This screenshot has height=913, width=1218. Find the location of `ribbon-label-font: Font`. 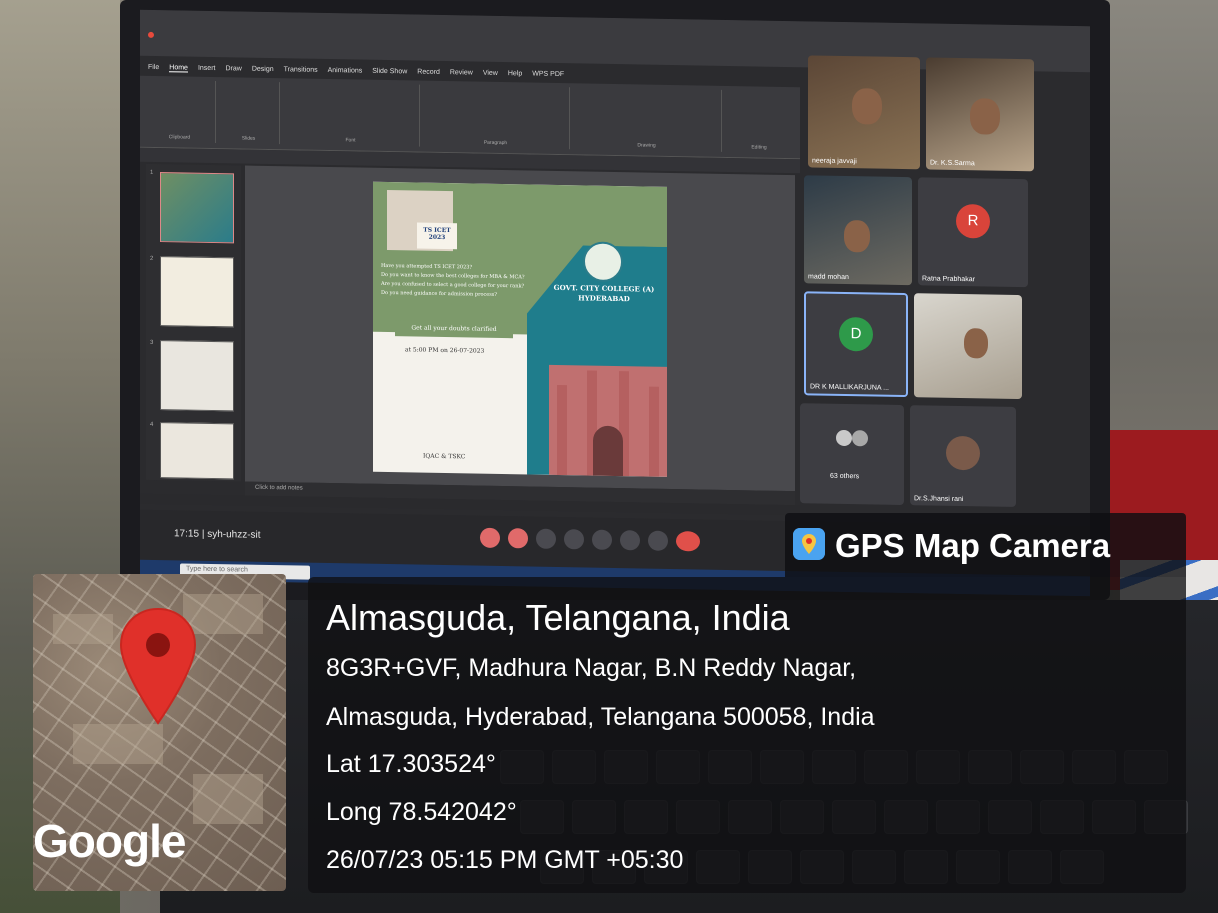

ribbon-label-font: Font is located at coordinates (350, 140).